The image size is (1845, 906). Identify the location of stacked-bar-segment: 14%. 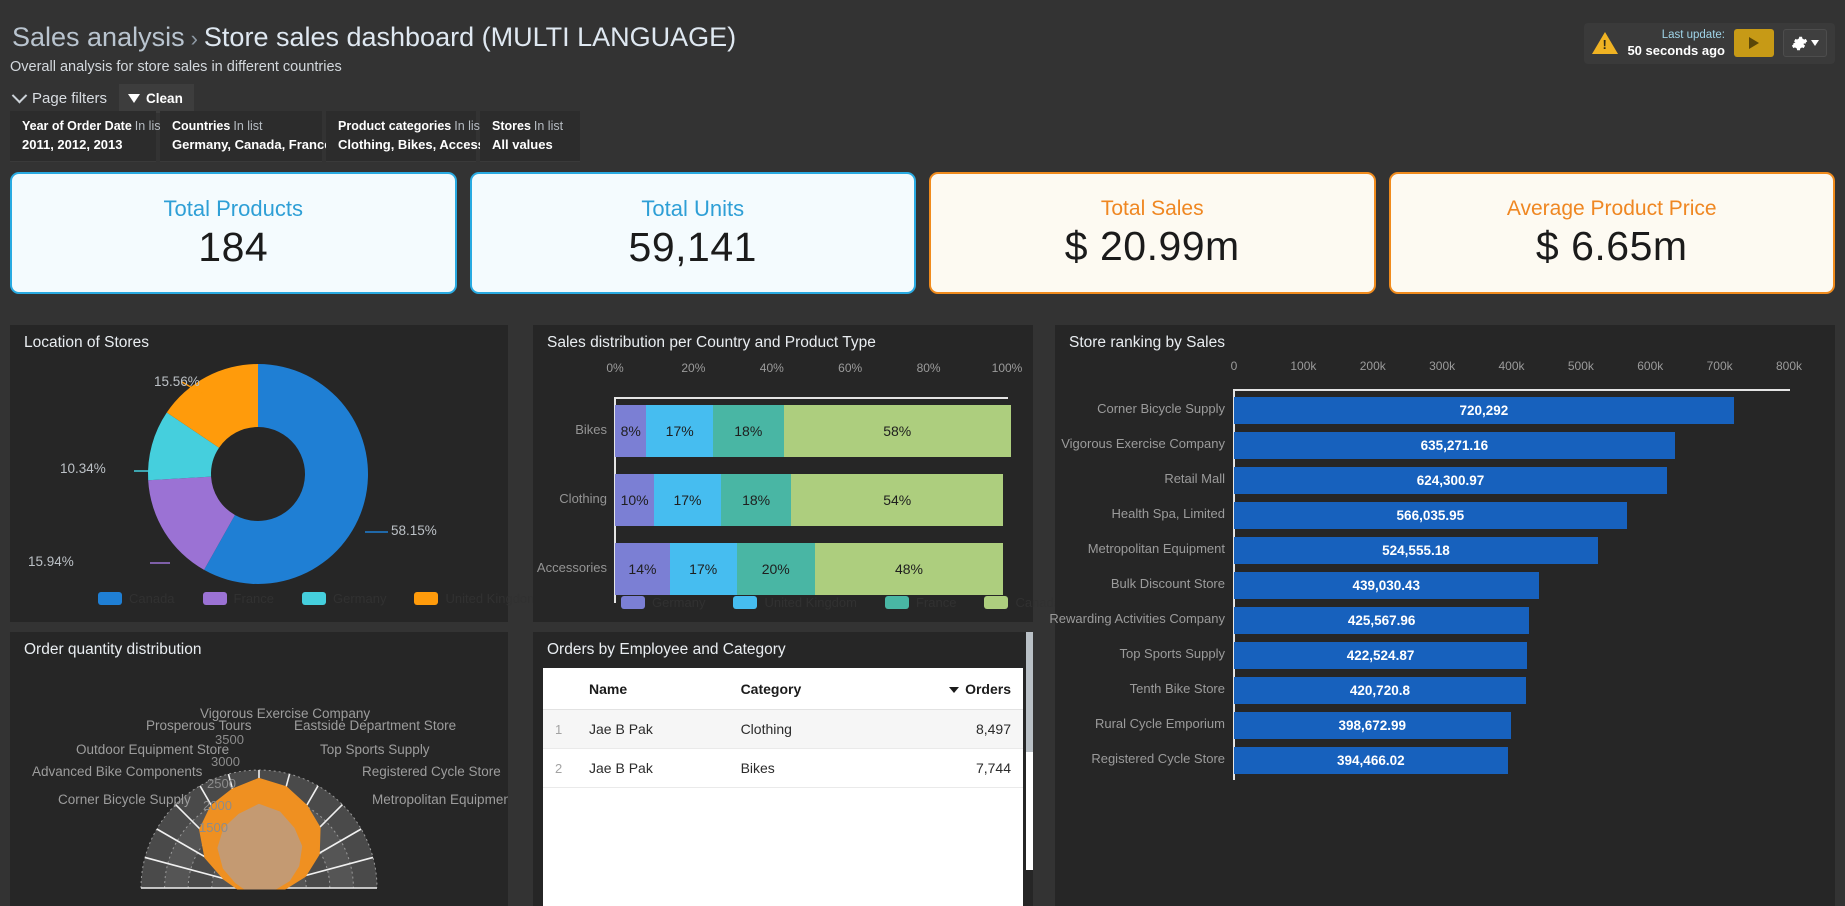
(642, 569).